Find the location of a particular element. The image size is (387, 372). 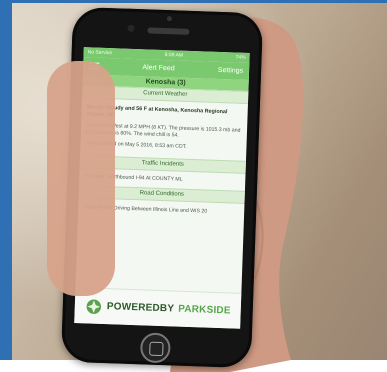

brand-footer: POWEREDBY PARKSIDE is located at coordinates (158, 308).